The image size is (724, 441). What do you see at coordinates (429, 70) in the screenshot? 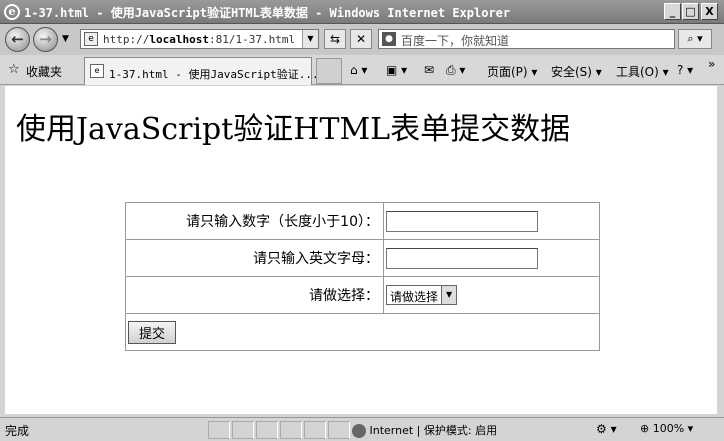
I see `mail-icon: ✉` at bounding box center [429, 70].